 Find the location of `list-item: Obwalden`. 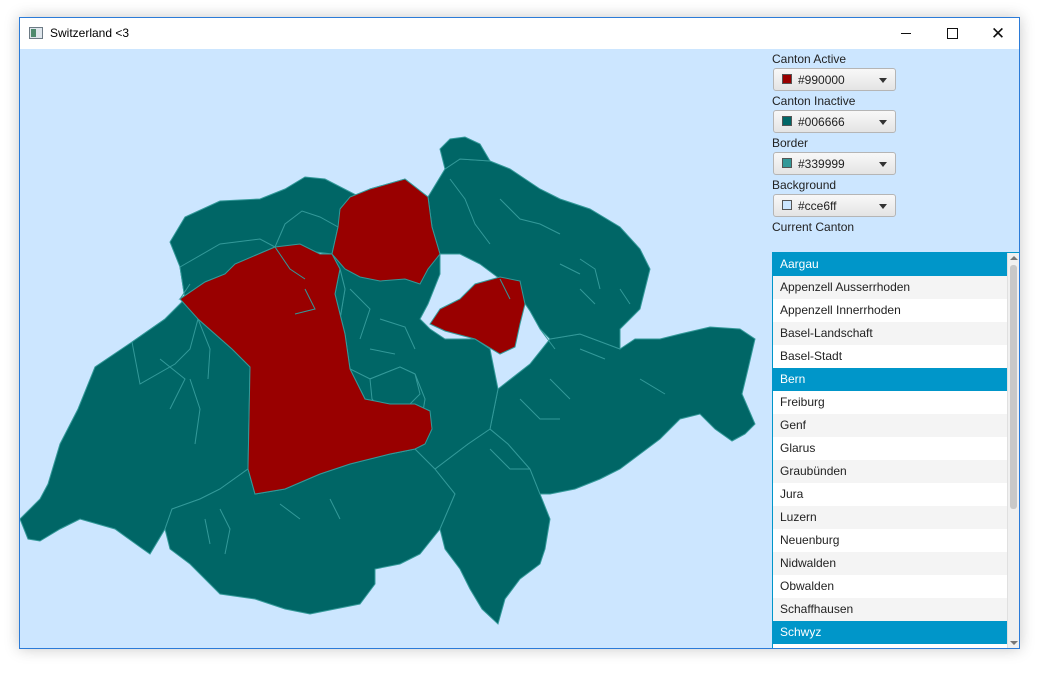

list-item: Obwalden is located at coordinates (890, 586).